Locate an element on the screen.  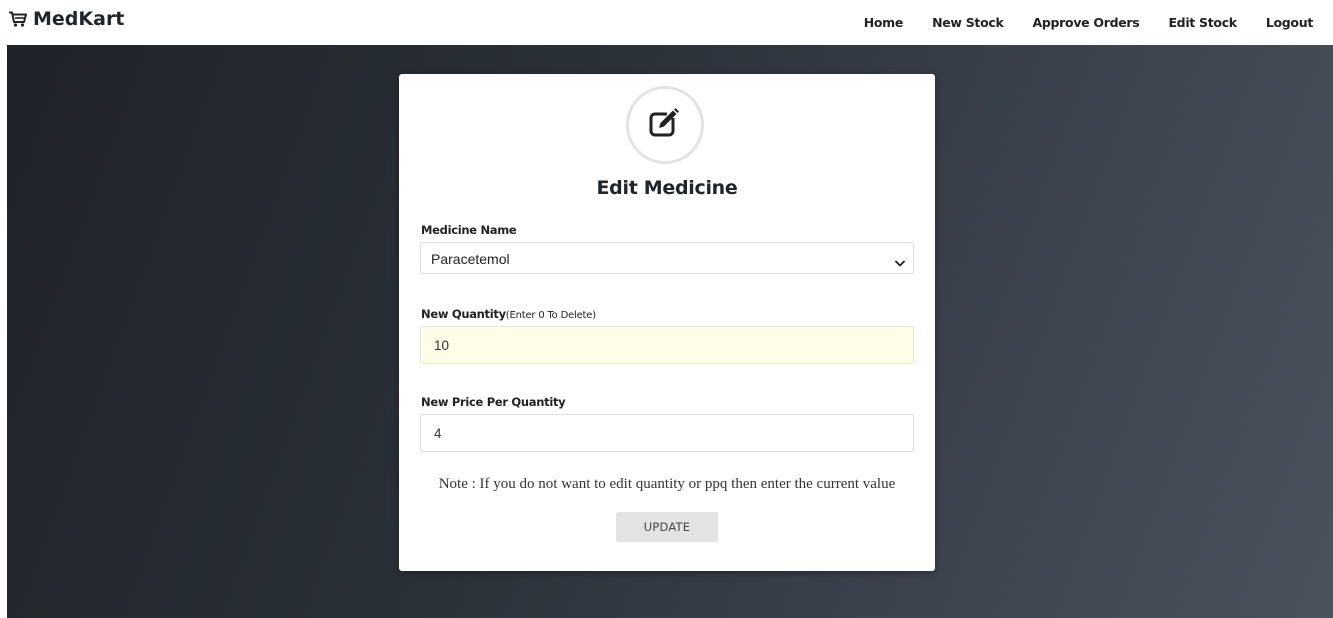
price-label: New Price Per Quantity is located at coordinates (493, 402).